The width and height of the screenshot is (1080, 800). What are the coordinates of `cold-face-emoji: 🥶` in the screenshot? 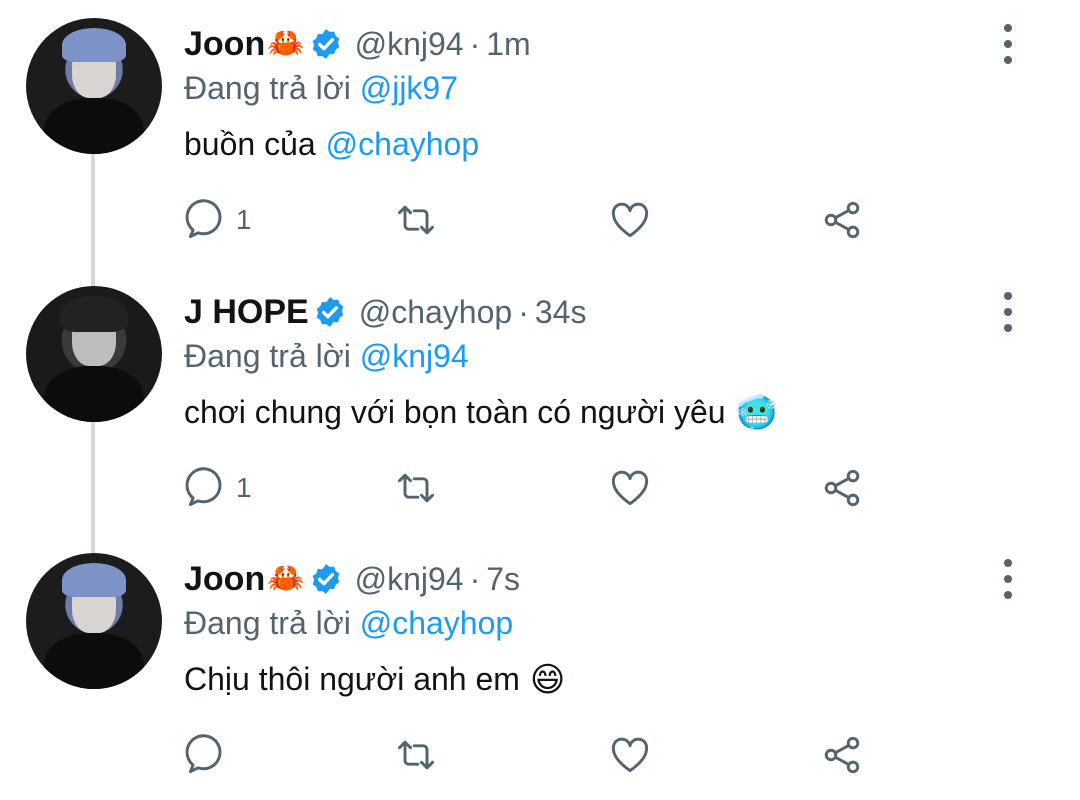 It's located at (756, 412).